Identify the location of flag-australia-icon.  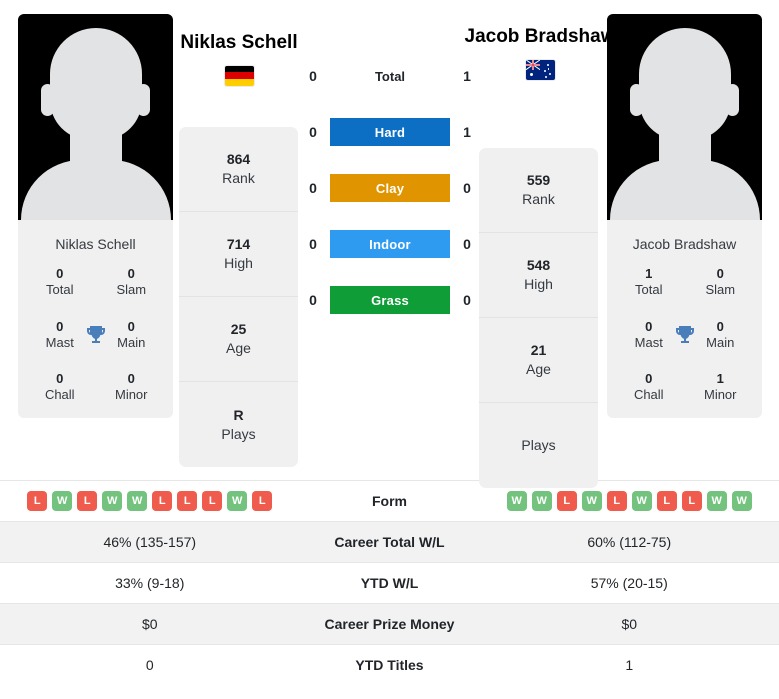
(540, 69).